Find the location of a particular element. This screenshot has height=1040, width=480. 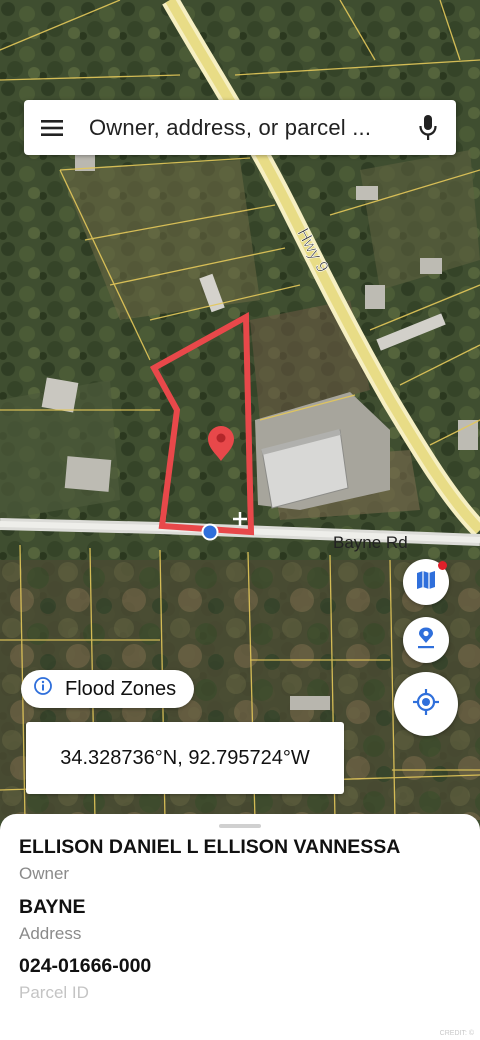

sheet-drag-handle is located at coordinates (240, 826).